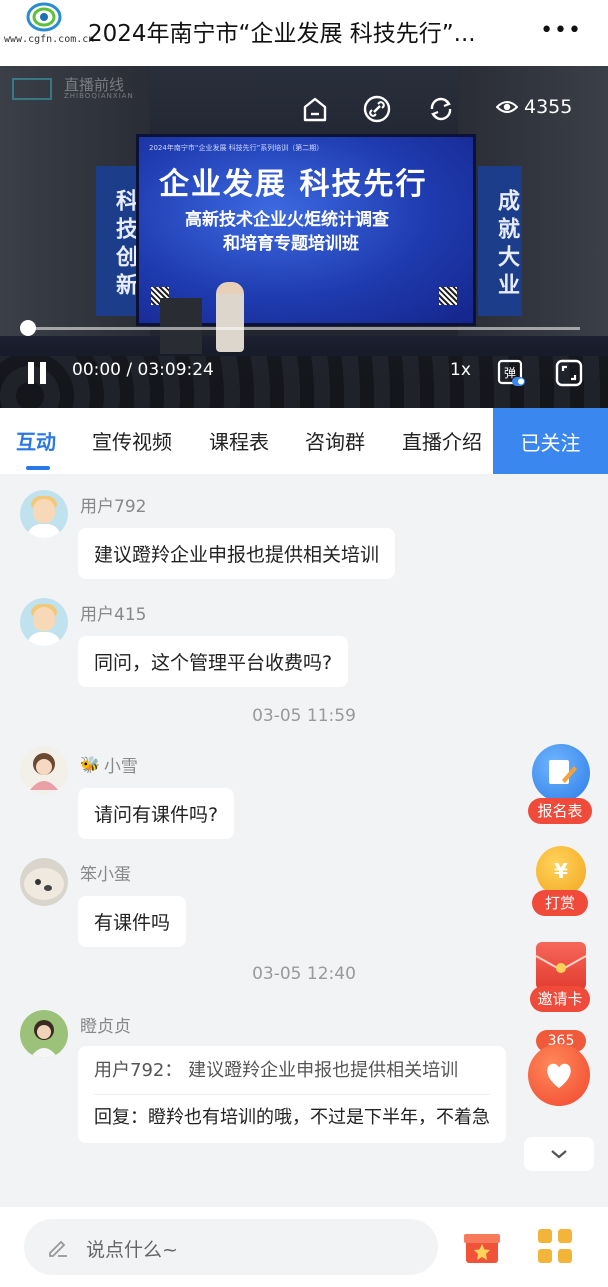 Image resolution: width=608 pixels, height=1287 pixels. Describe the element at coordinates (181, 326) in the screenshot. I see `podium` at that location.